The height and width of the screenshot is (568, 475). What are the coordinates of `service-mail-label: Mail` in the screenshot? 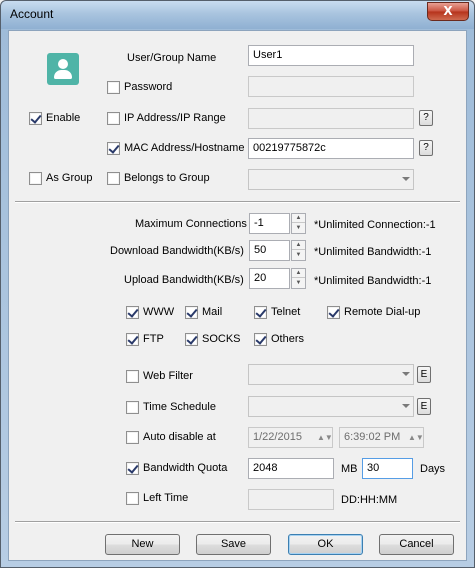 It's located at (212, 312).